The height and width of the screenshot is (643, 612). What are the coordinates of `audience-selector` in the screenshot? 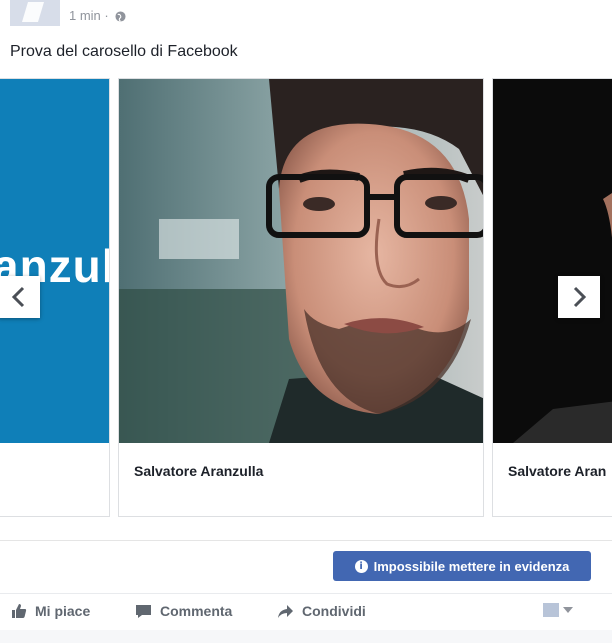 It's located at (558, 610).